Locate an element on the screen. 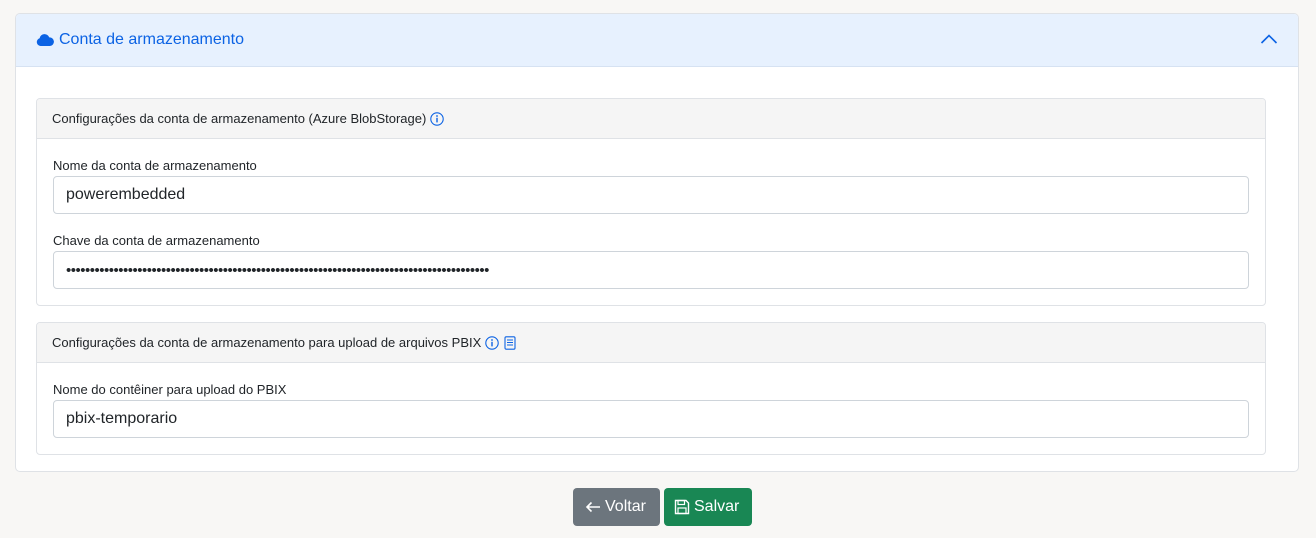 The image size is (1316, 538). account-key-label: Chave da conta de armazenamento is located at coordinates (156, 240).